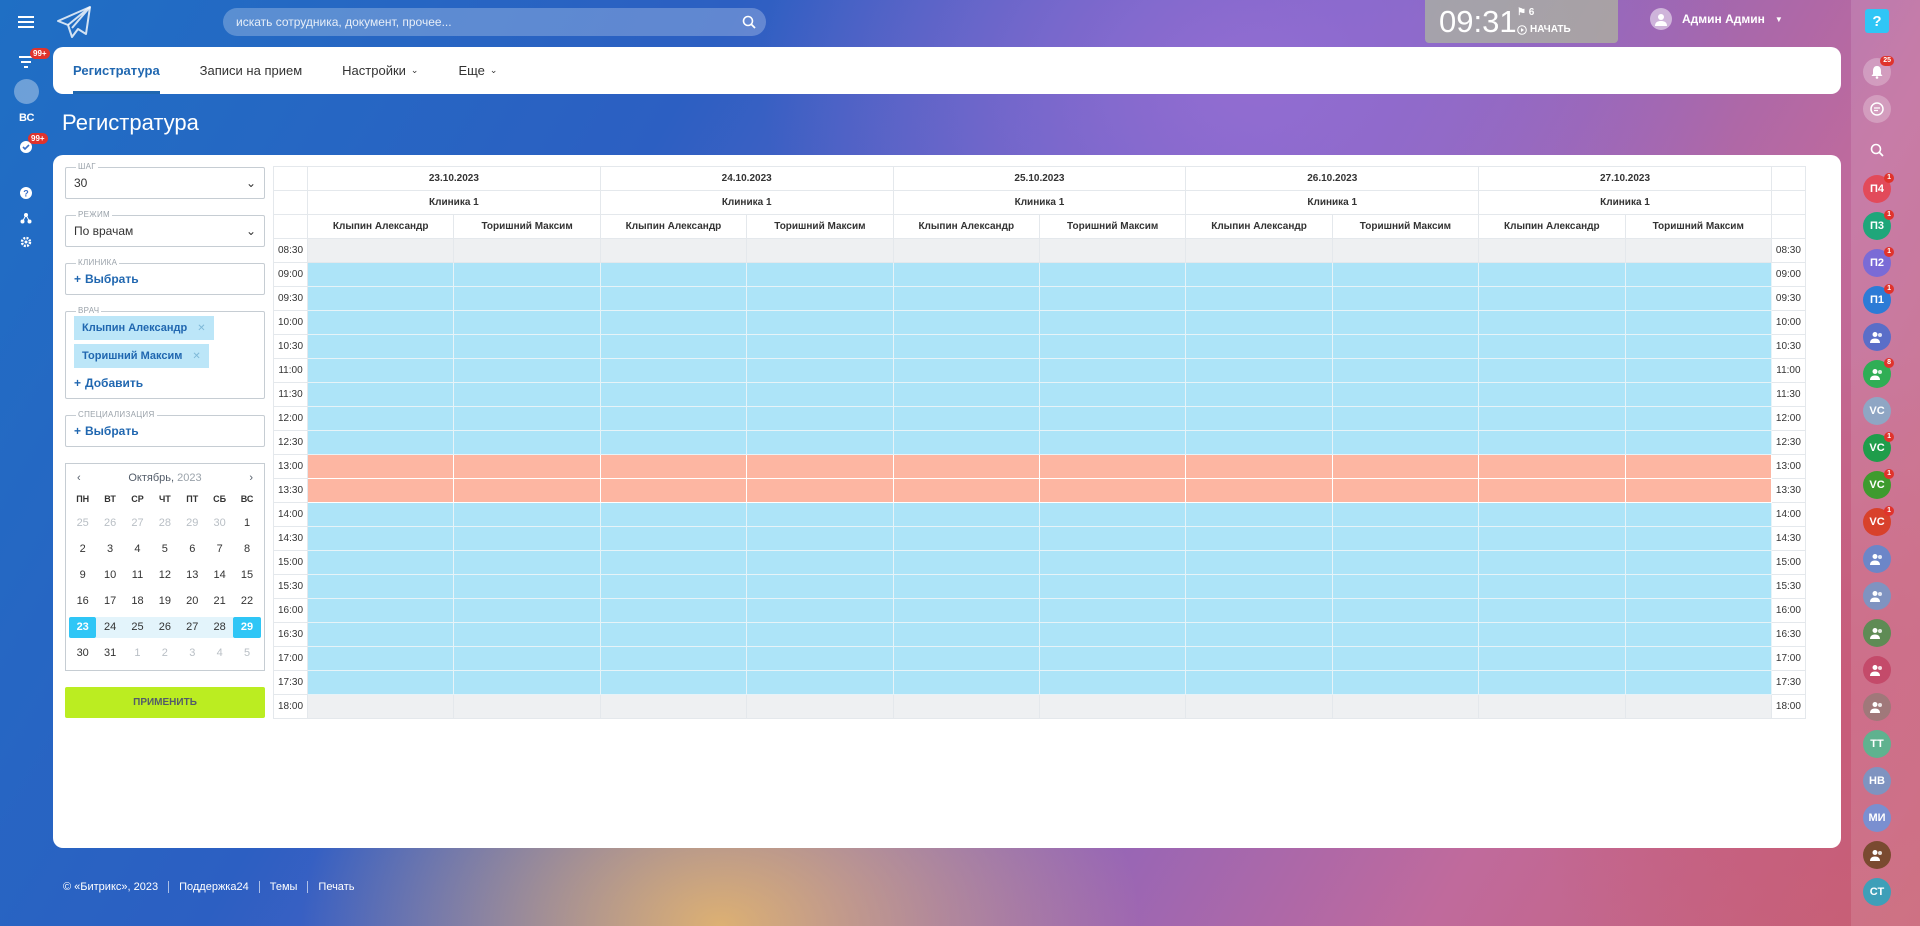 Image resolution: width=1920 pixels, height=926 pixels. What do you see at coordinates (137, 601) in the screenshot?
I see `calendar-day: 18` at bounding box center [137, 601].